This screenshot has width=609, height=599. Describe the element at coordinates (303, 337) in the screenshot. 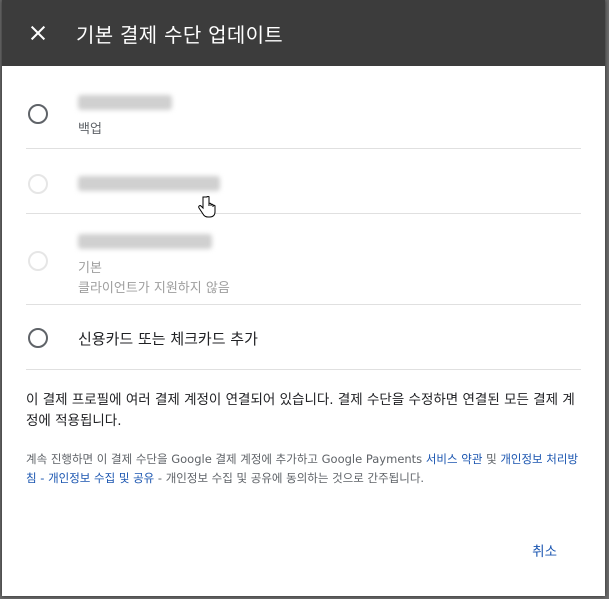

I see `add-card-option: 신용카드 또는 체크카드 추가` at that location.